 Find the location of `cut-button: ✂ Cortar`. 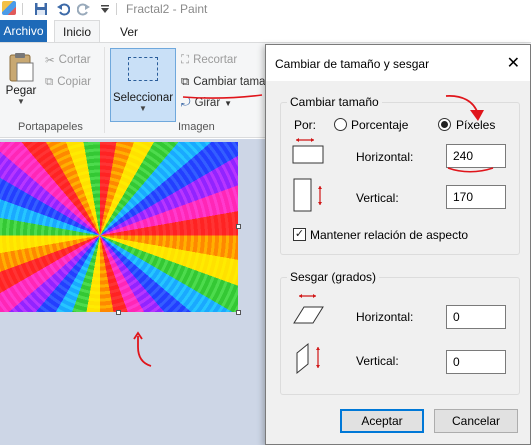

cut-button: ✂ Cortar is located at coordinates (68, 60).